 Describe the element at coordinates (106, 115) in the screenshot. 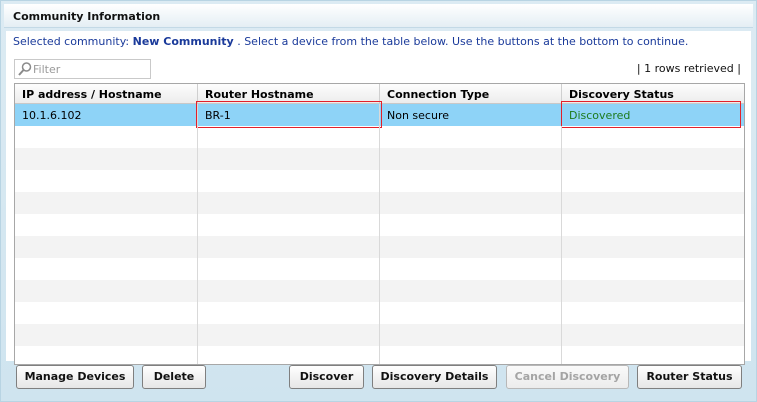

I see `cell-ip: 10.1.6.102` at that location.